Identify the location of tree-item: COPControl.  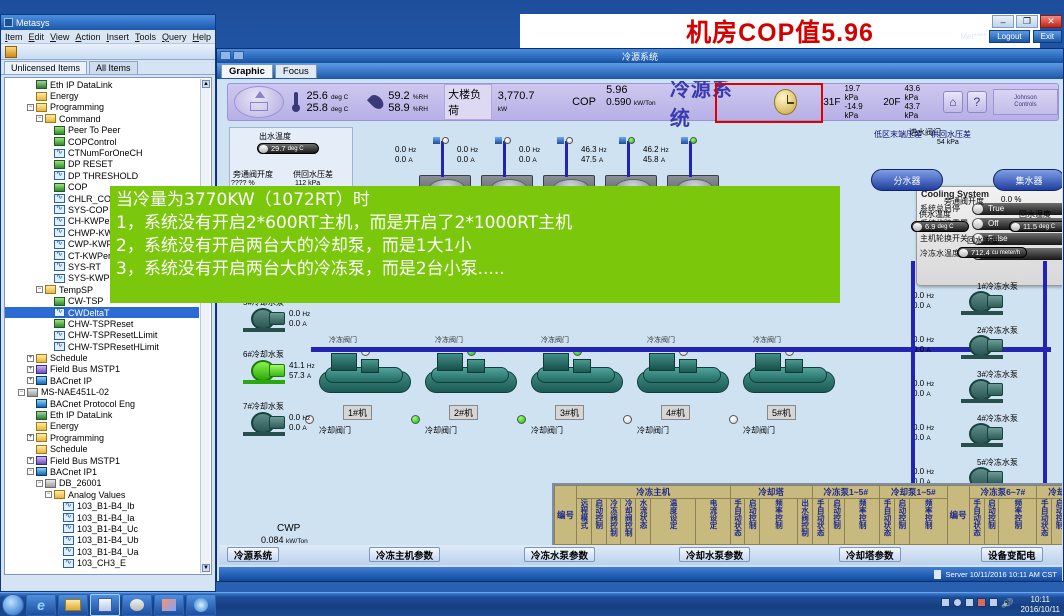
(102, 141).